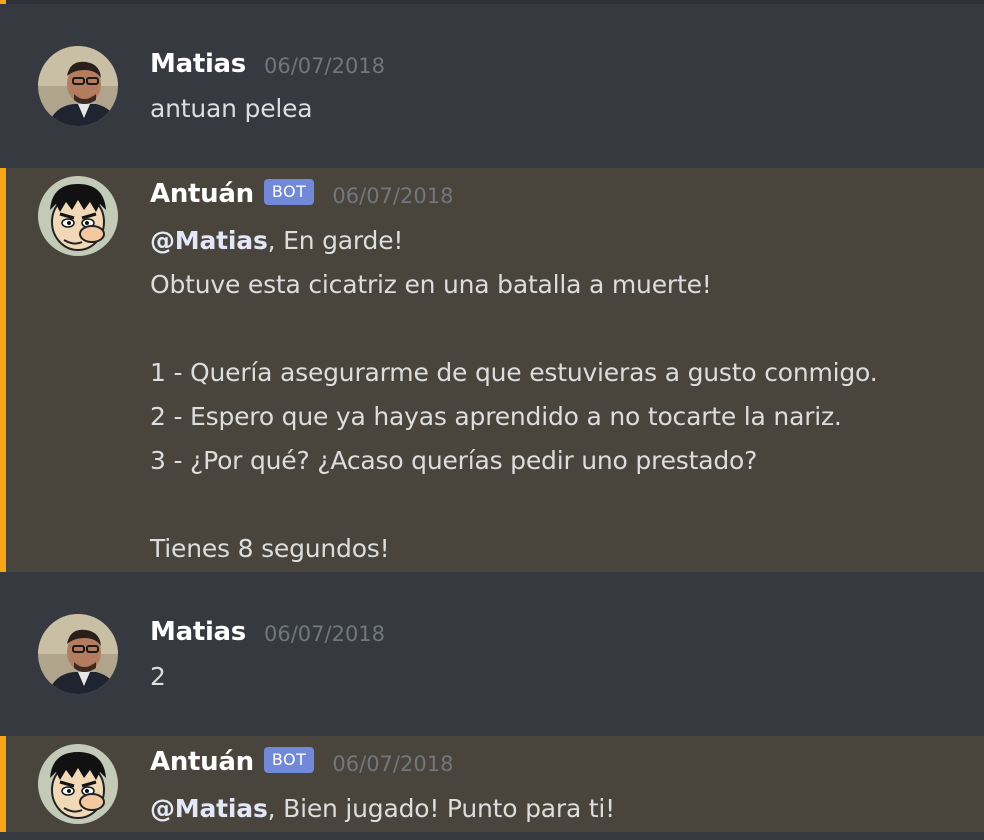  I want to click on message-line: @Matias, En garde!, so click(560, 241).